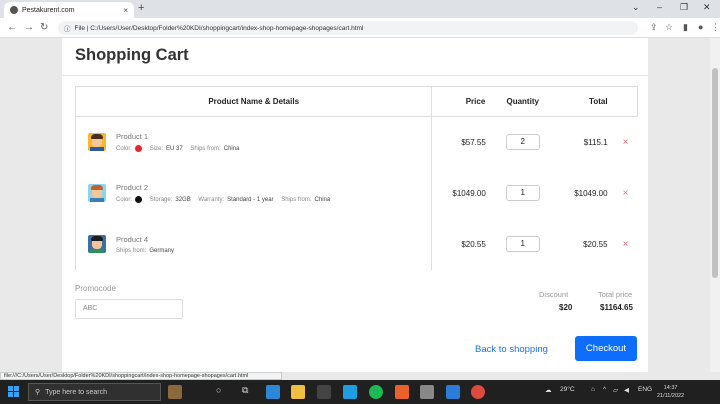 The image size is (720, 404). What do you see at coordinates (29, 27) in the screenshot?
I see `forward-arrow-icon: →` at bounding box center [29, 27].